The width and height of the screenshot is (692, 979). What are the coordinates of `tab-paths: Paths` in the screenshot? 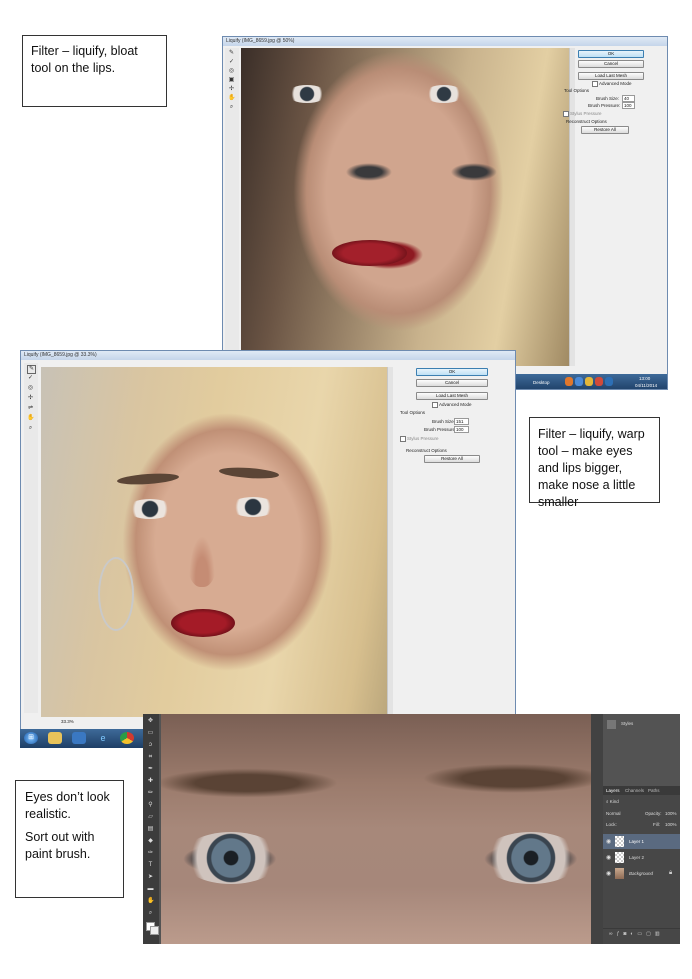 It's located at (654, 790).